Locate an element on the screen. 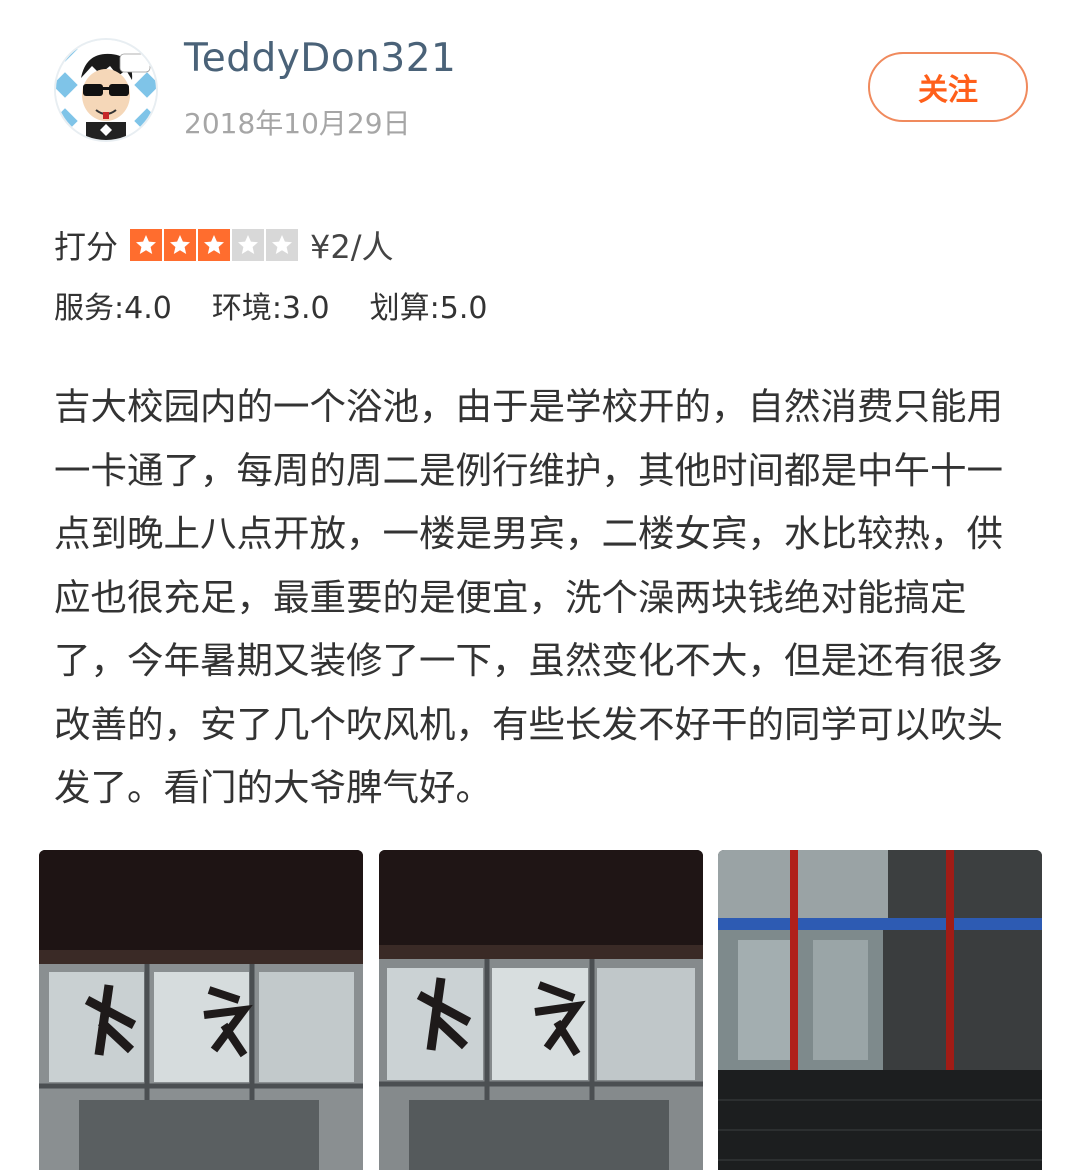 The width and height of the screenshot is (1080, 1170). subscore-value: 划算:5.0 is located at coordinates (428, 308).